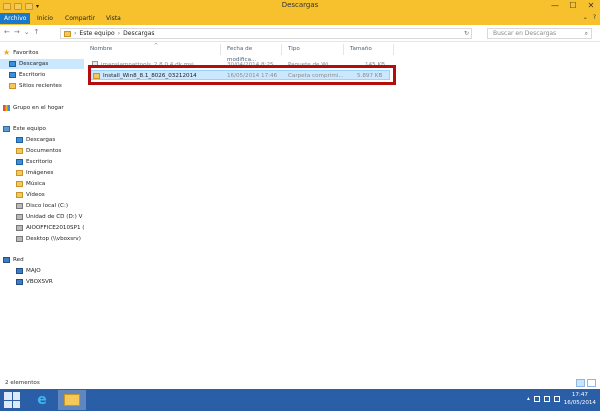 This screenshot has width=600, height=411. I want to click on nav-computer-header: Este equipo, so click(24, 129).